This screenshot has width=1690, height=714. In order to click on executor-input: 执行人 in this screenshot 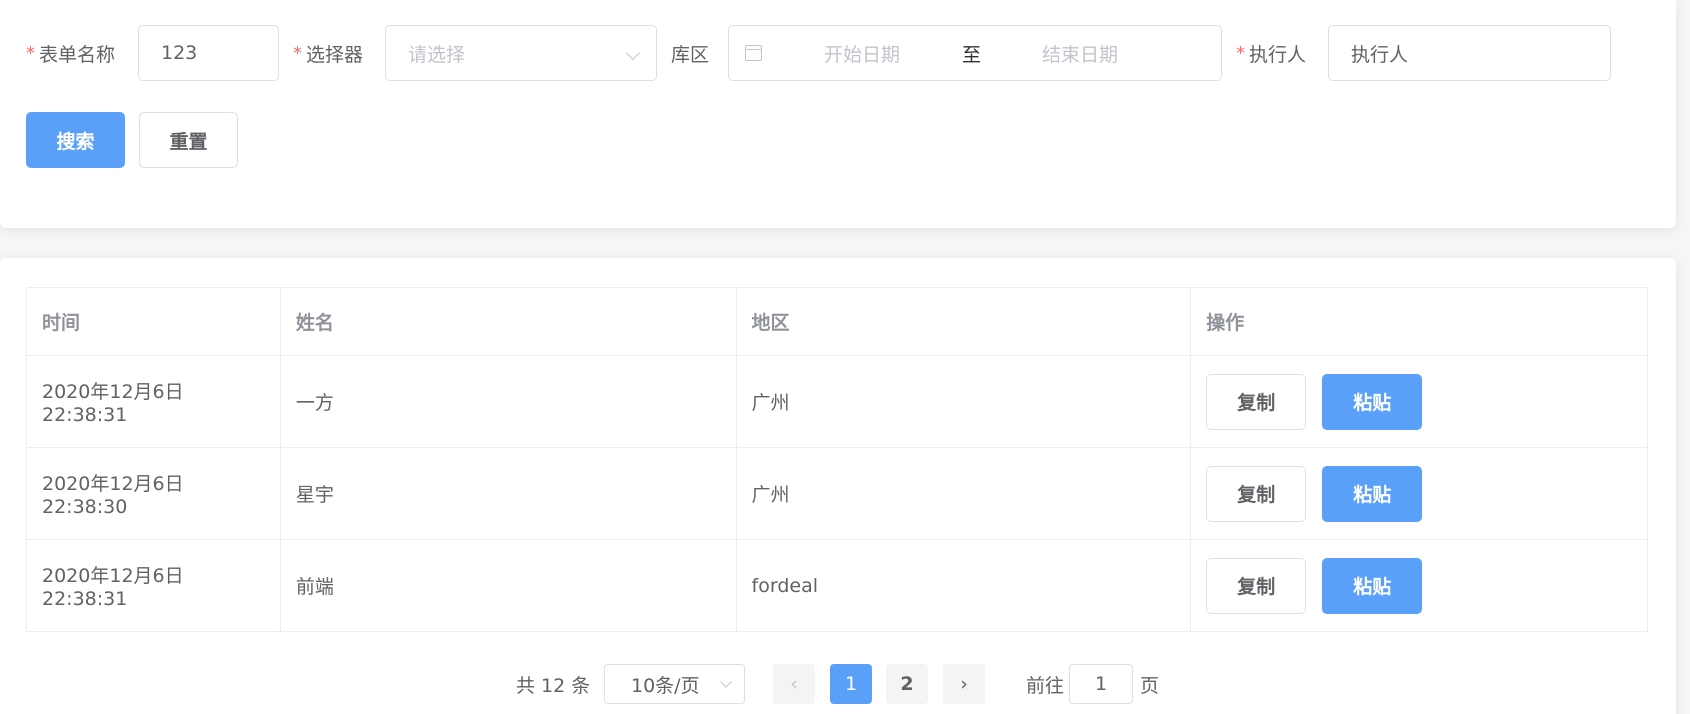, I will do `click(1469, 53)`.